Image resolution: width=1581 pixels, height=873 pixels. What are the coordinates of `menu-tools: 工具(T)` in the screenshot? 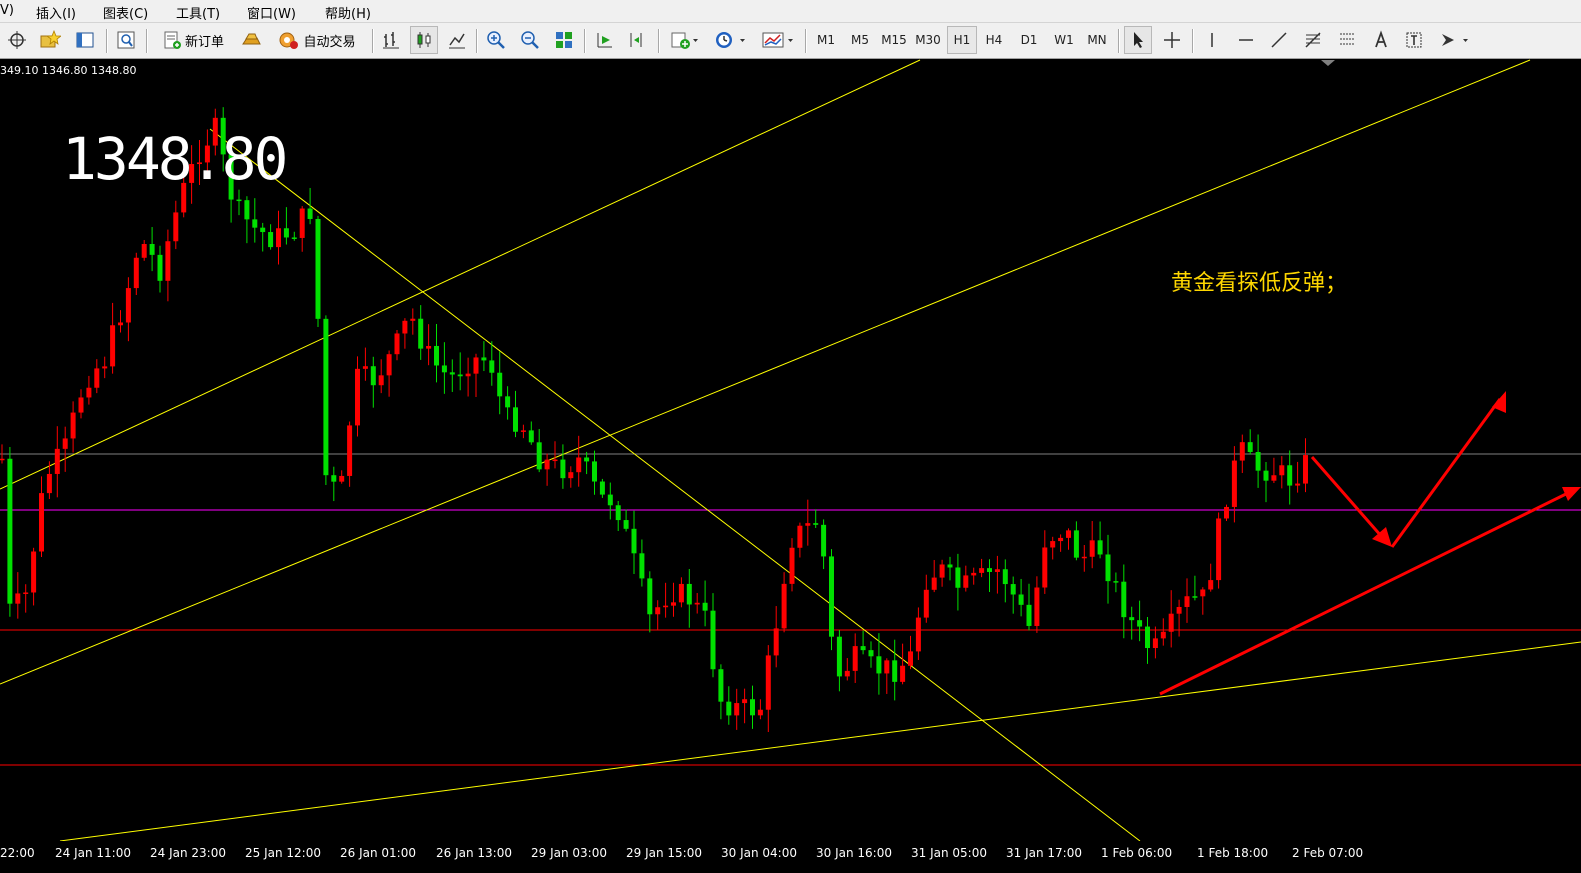 It's located at (198, 12).